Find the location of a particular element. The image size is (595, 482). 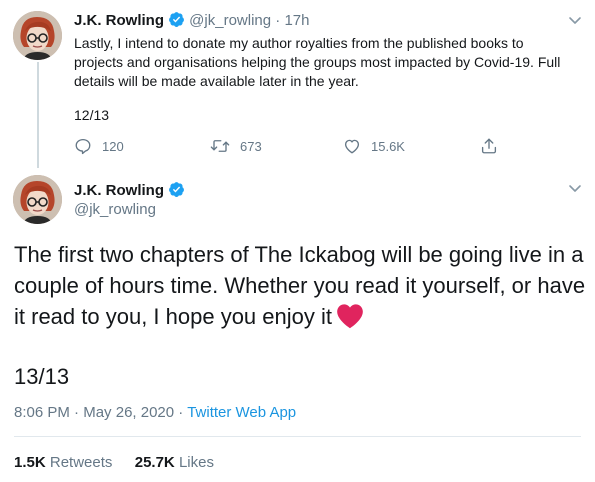

retweets-stat: 1.5K Retweets is located at coordinates (63, 462).